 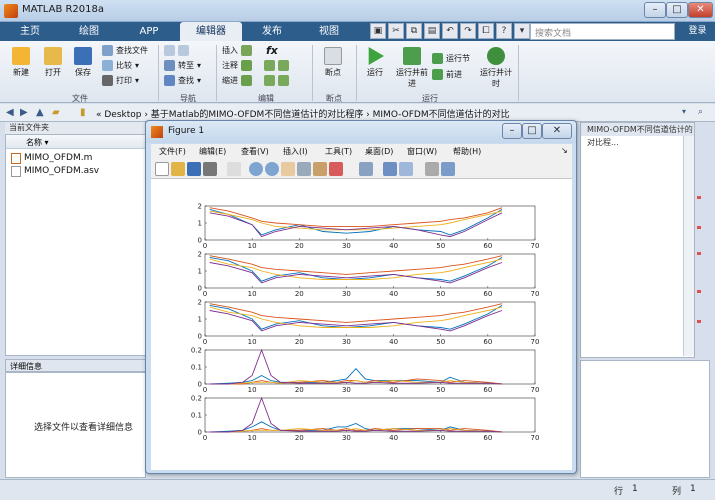 What do you see at coordinates (194, 169) in the screenshot?
I see `save-figure-icon` at bounding box center [194, 169].